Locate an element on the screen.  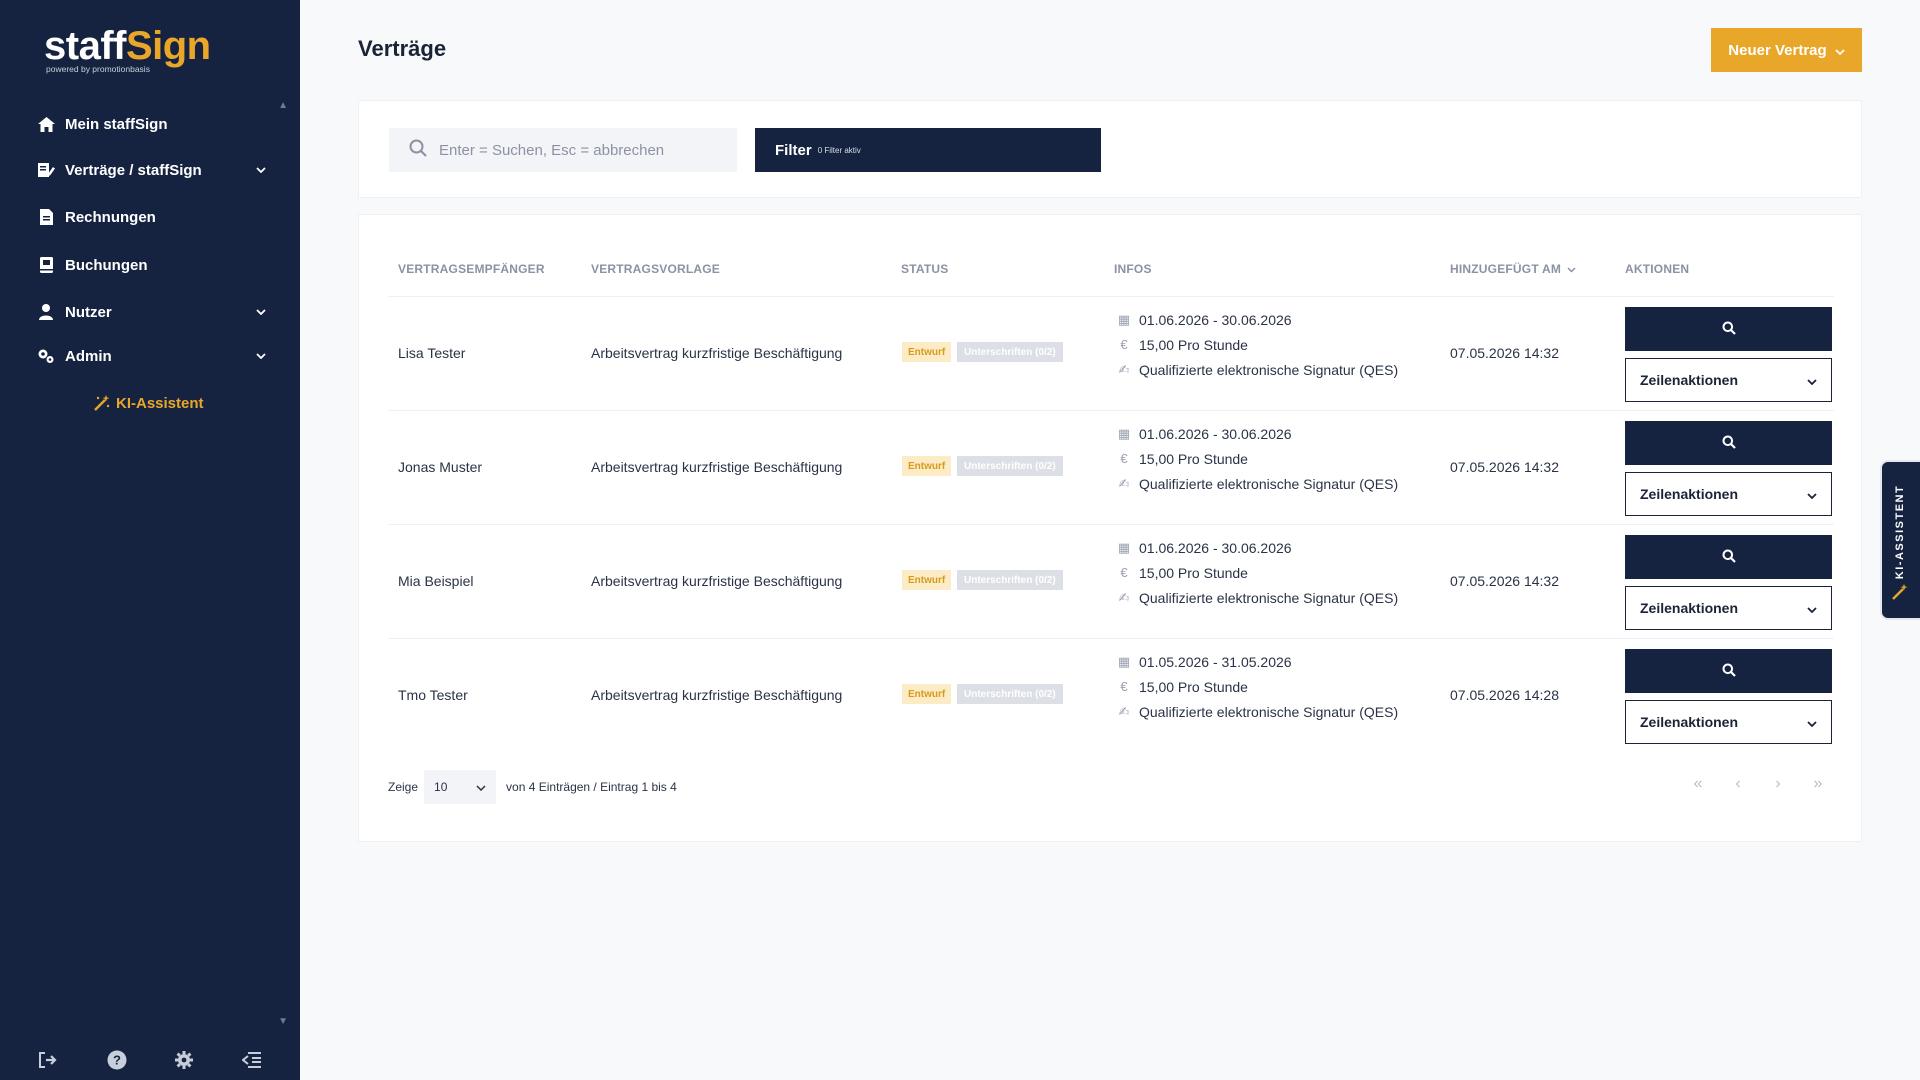
sidebar-item-buchungen: Buchungen is located at coordinates (152, 265).